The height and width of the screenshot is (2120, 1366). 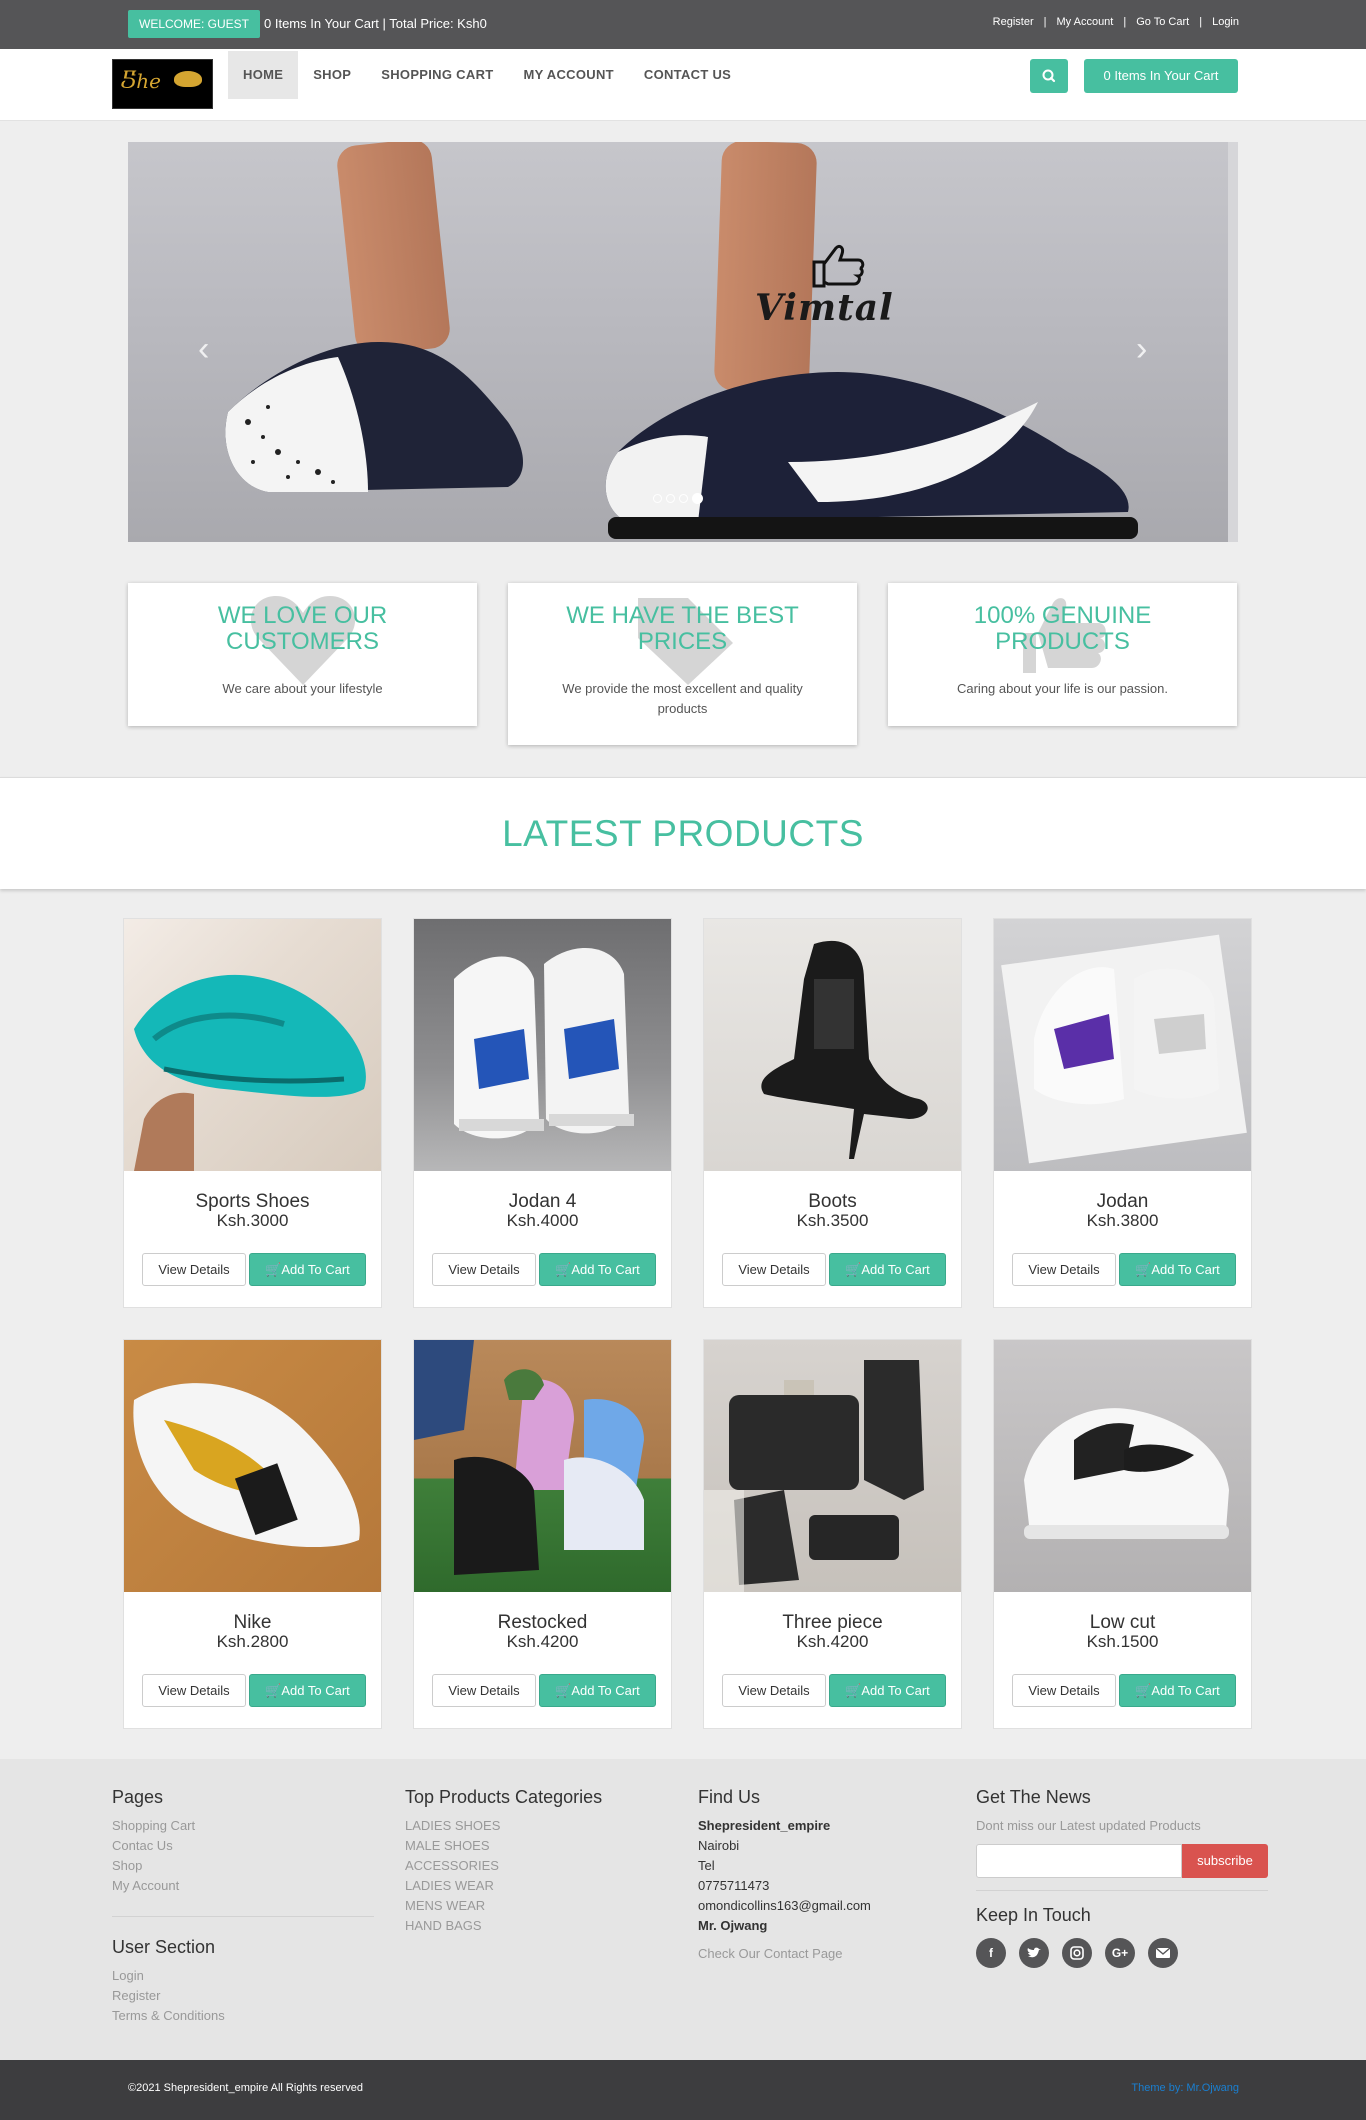 What do you see at coordinates (503, 1926) in the screenshot?
I see `category-link: HAND BAGS` at bounding box center [503, 1926].